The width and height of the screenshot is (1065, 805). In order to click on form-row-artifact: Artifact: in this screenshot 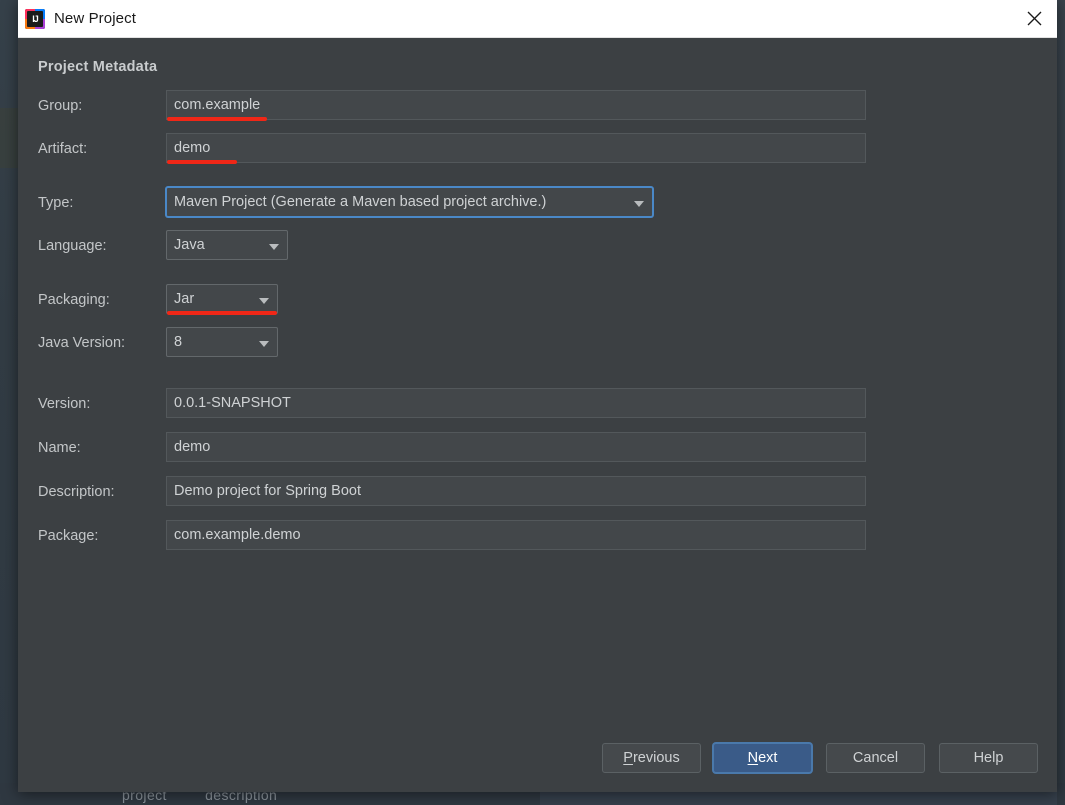, I will do `click(533, 149)`.